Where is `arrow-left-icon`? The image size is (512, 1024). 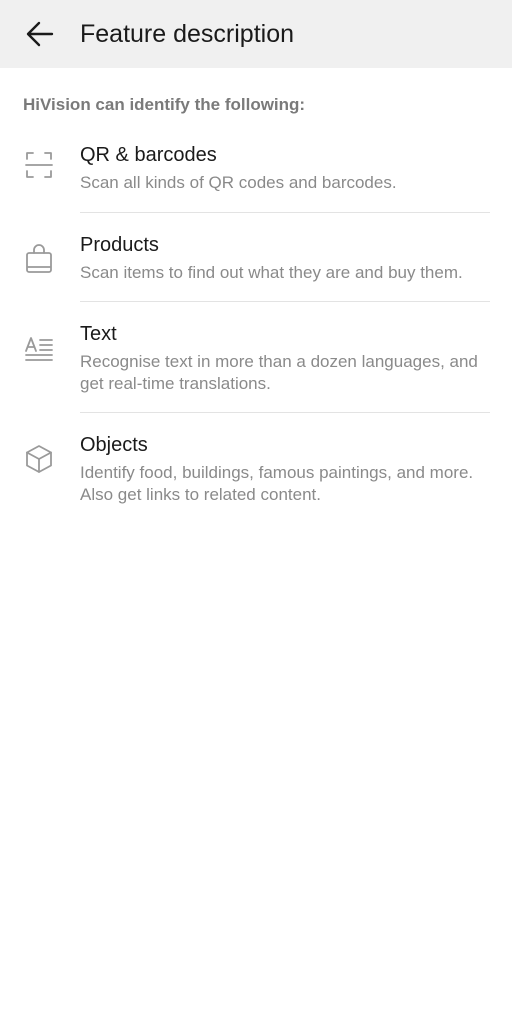 arrow-left-icon is located at coordinates (40, 34).